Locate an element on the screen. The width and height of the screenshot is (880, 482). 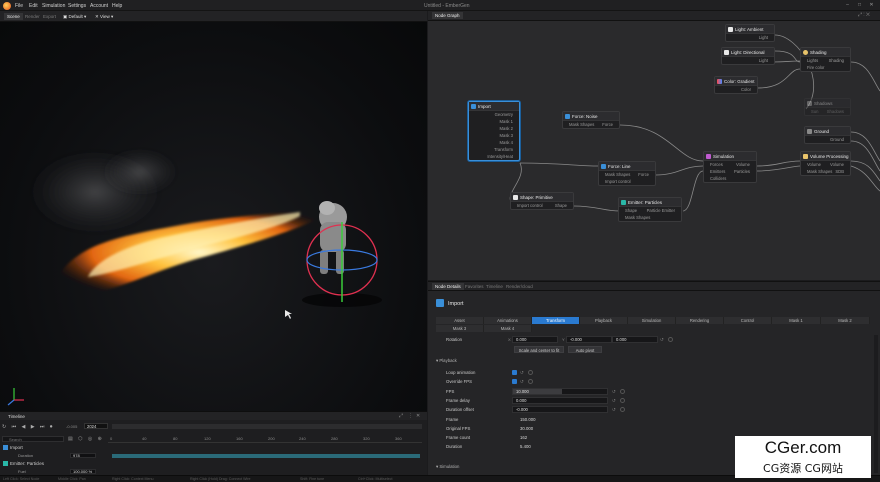
prop-frame-delay: Frame delay 0.000 ↺ is located at coordinates (653, 401).